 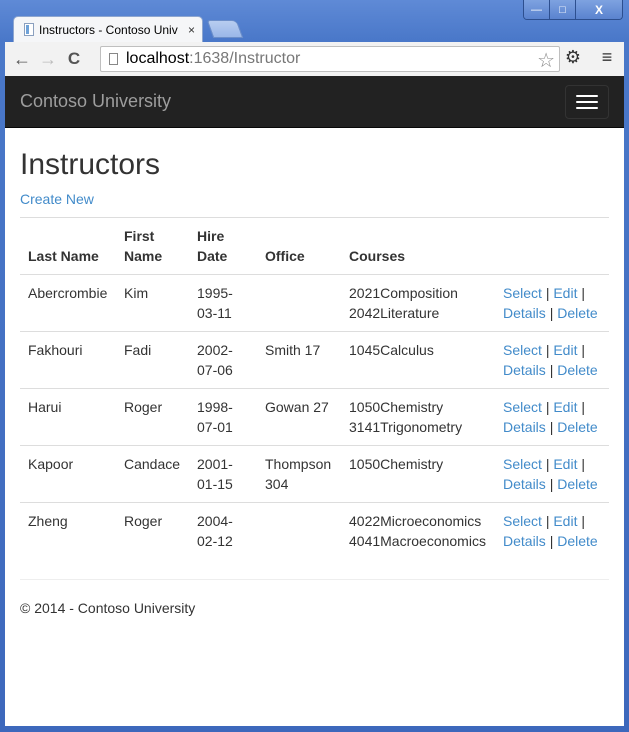 What do you see at coordinates (394, 313) in the screenshot?
I see `course-item: 2042Literature` at bounding box center [394, 313].